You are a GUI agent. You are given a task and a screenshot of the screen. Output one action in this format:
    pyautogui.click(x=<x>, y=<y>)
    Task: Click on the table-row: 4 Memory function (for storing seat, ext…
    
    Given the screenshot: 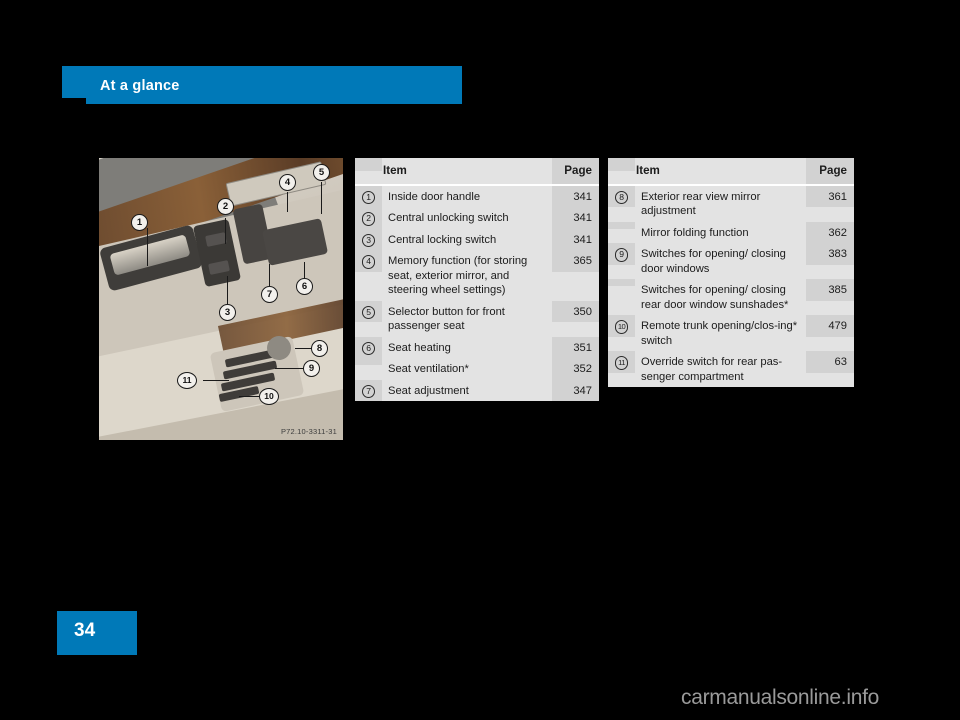 What is the action you would take?
    pyautogui.click(x=477, y=275)
    